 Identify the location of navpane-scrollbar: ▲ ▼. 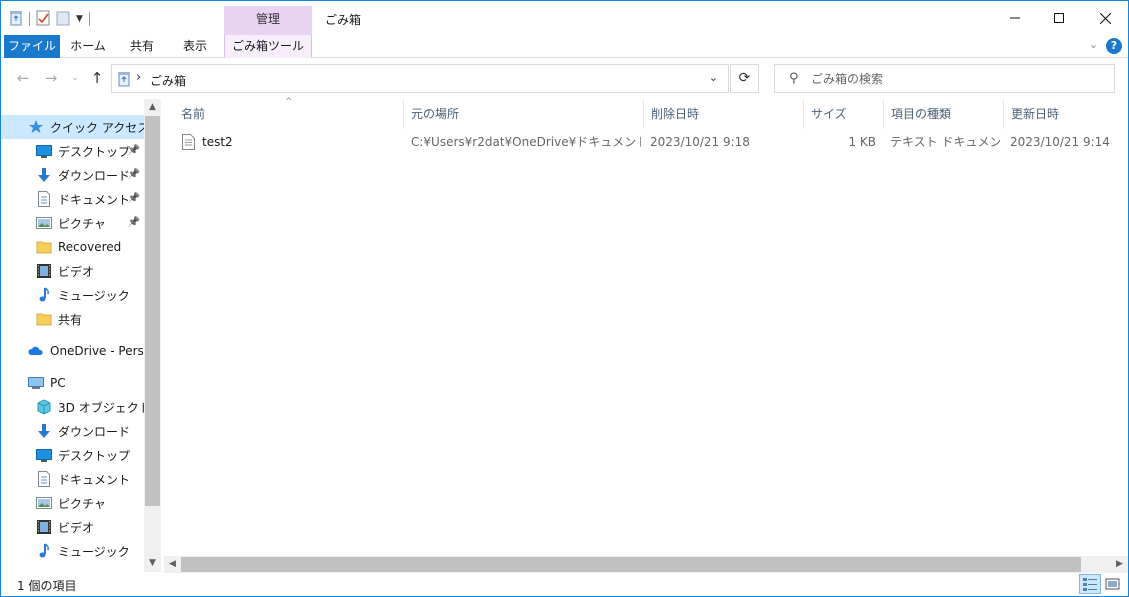
(152, 335).